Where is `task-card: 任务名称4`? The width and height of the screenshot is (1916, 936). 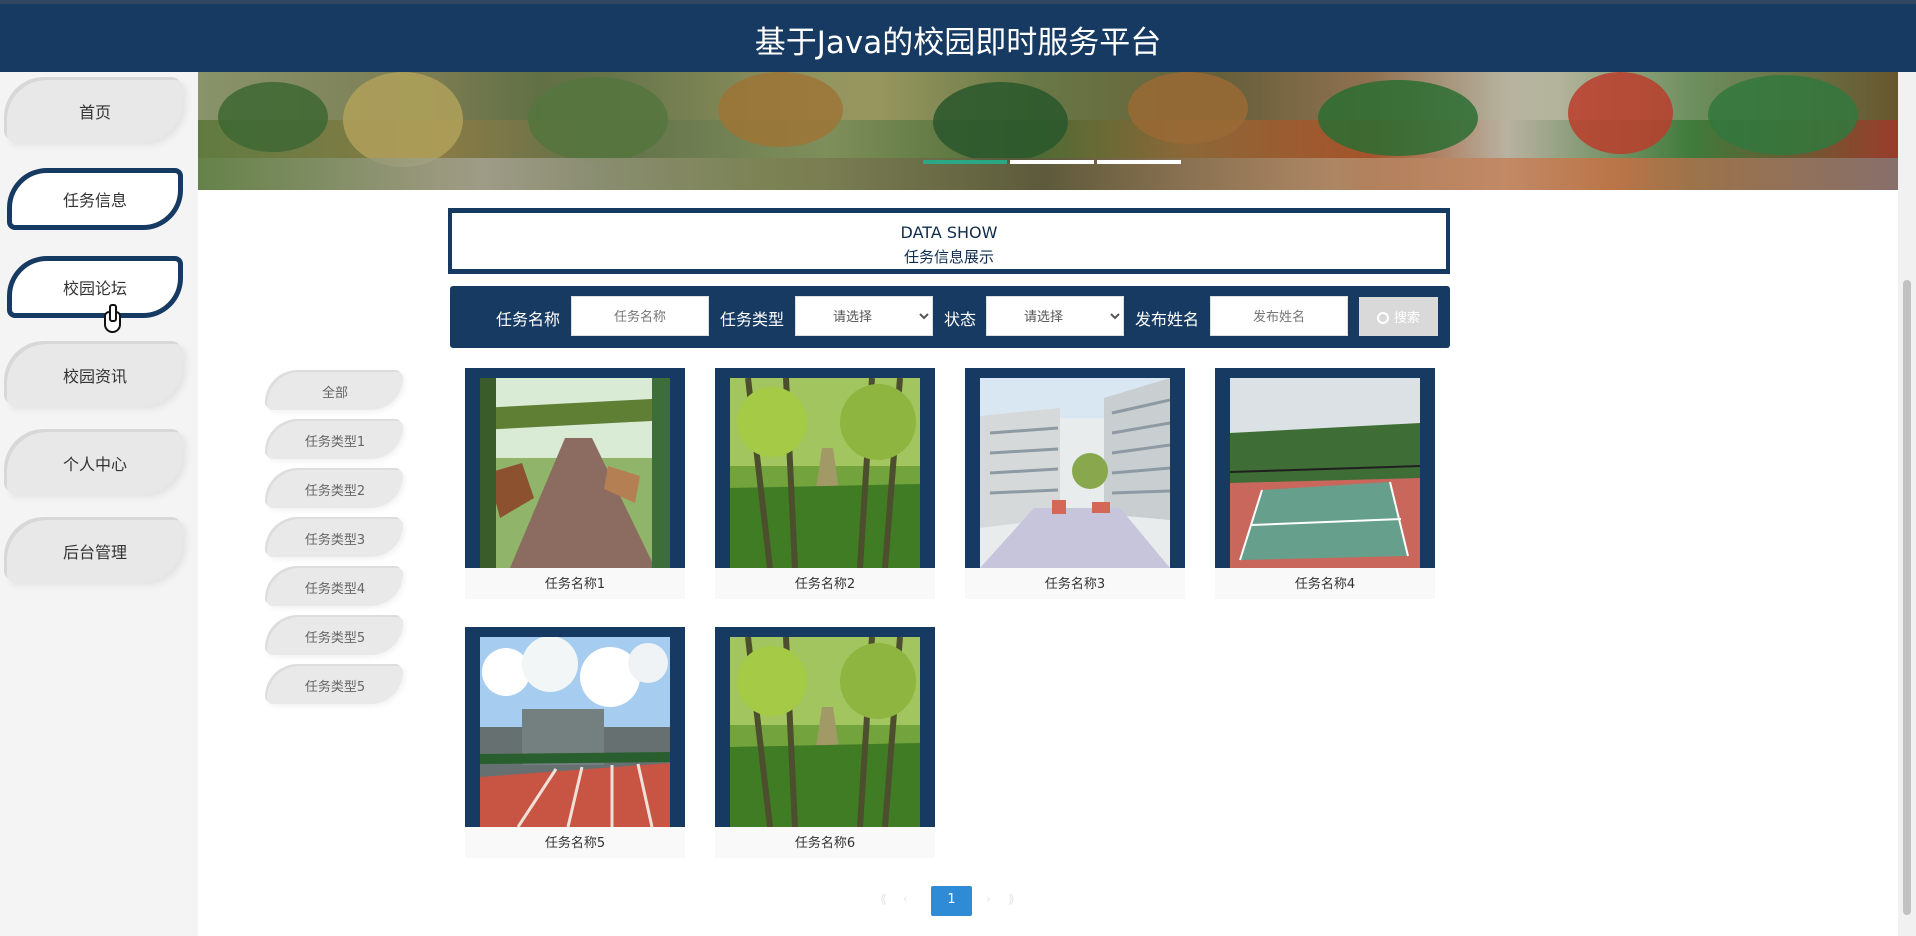 task-card: 任务名称4 is located at coordinates (1325, 483).